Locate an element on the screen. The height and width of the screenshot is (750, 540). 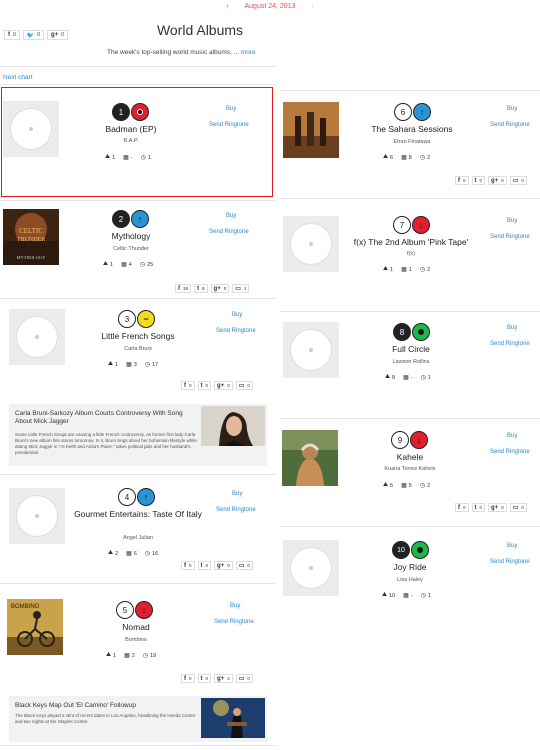
album-cover-kahele is located at coordinates (310, 458).